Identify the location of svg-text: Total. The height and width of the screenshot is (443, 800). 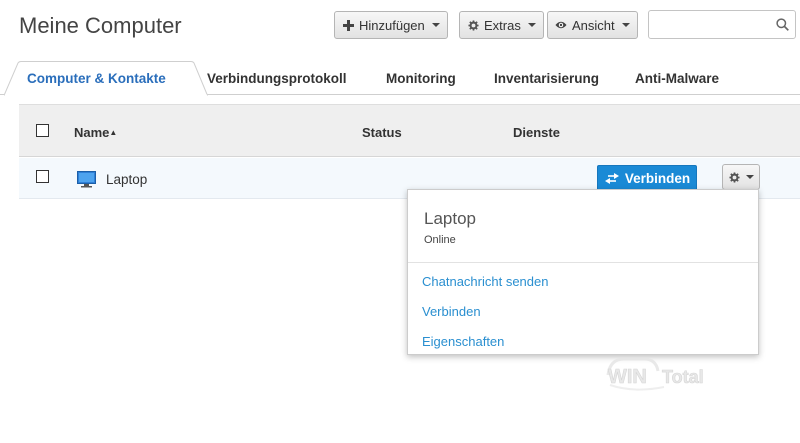
(683, 377).